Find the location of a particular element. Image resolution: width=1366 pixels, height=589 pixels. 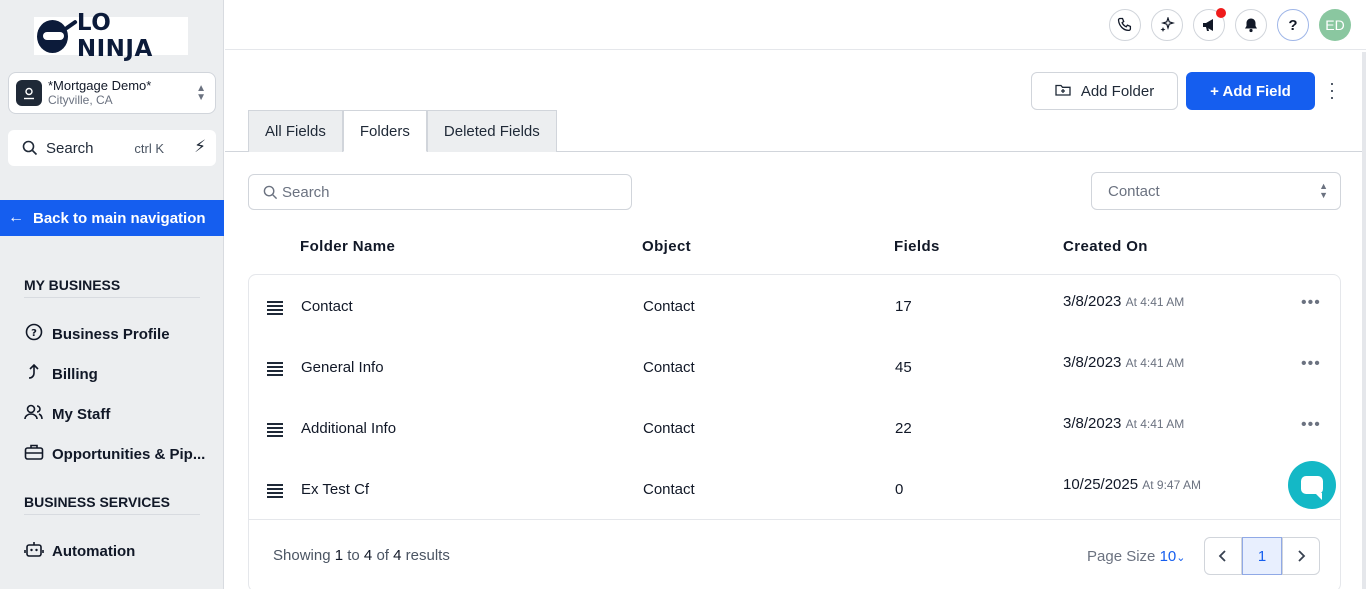

help-icon: ? is located at coordinates (1293, 25).